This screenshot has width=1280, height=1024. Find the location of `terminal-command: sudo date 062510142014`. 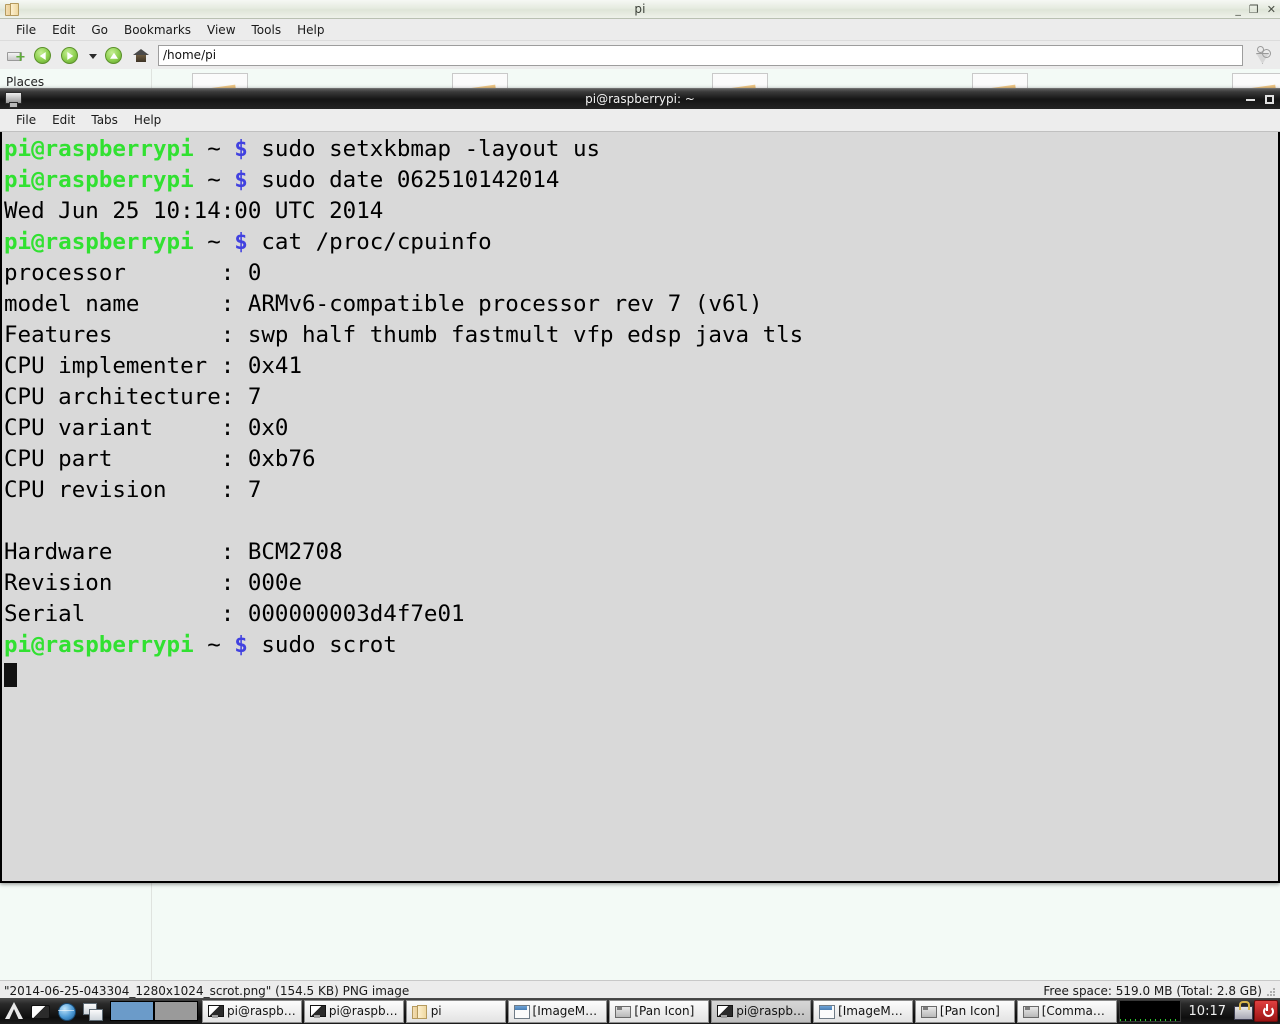

terminal-command: sudo date 062510142014 is located at coordinates (403, 180).